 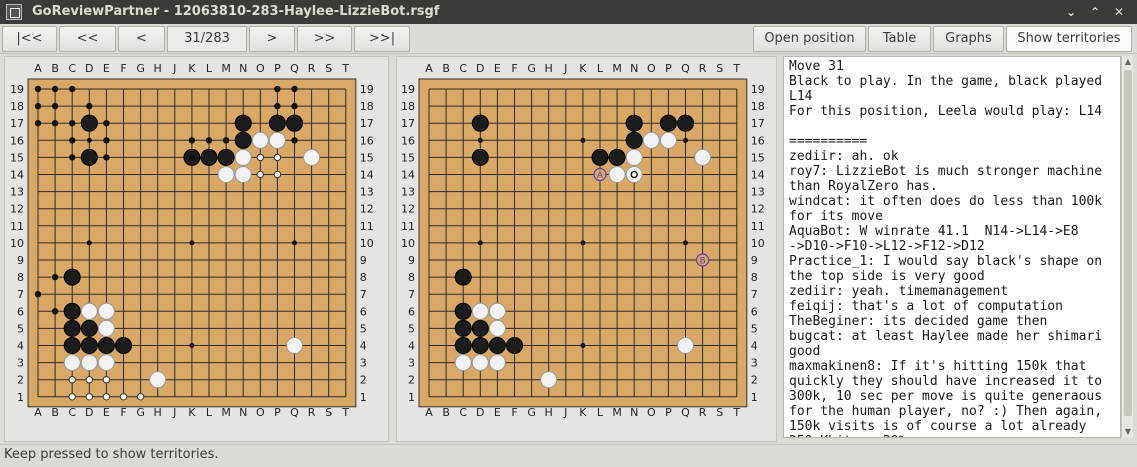 What do you see at coordinates (408, 226) in the screenshot?
I see `row-label: 11` at bounding box center [408, 226].